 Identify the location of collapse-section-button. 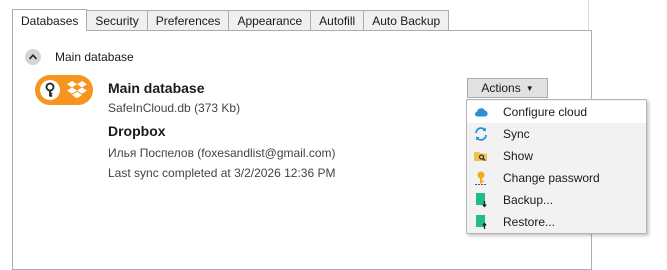
(33, 57).